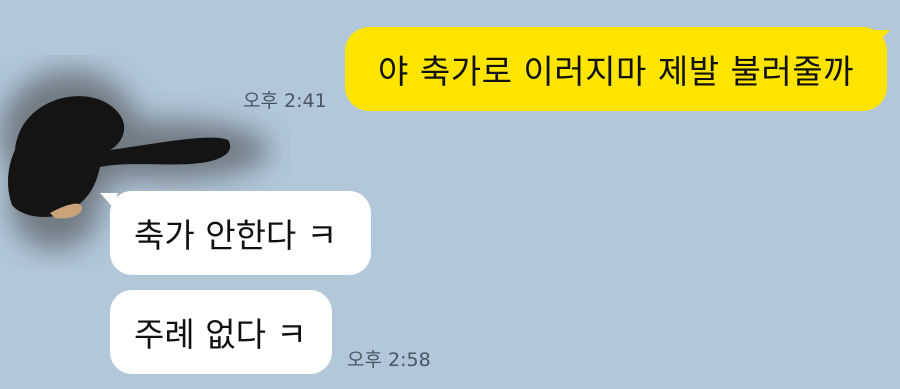 This screenshot has width=900, height=389. I want to click on received-message-text: 축가 안한다 ㅋ, so click(236, 235).